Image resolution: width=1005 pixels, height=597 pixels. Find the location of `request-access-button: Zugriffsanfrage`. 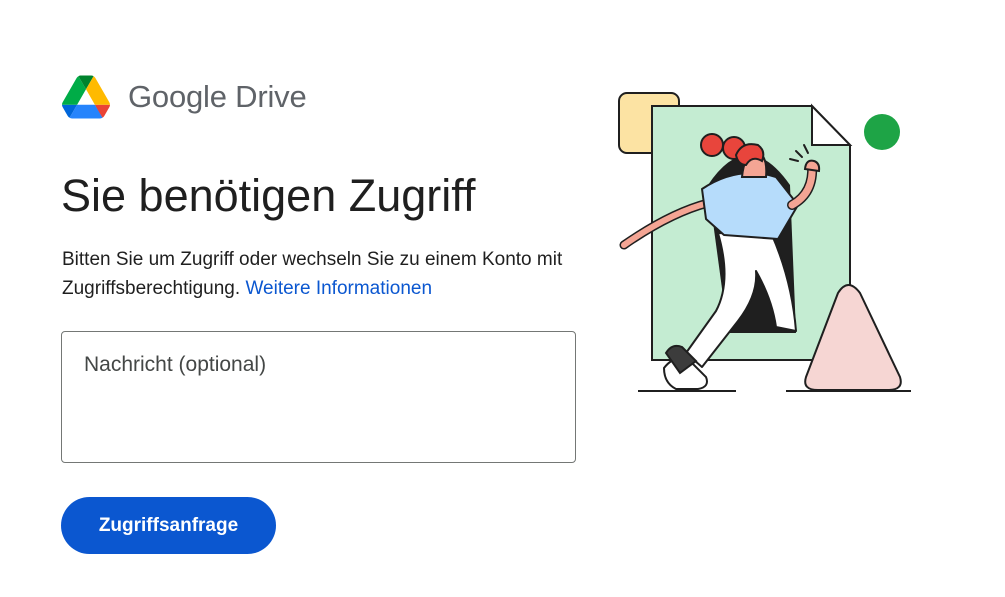

request-access-button: Zugriffsanfrage is located at coordinates (168, 525).